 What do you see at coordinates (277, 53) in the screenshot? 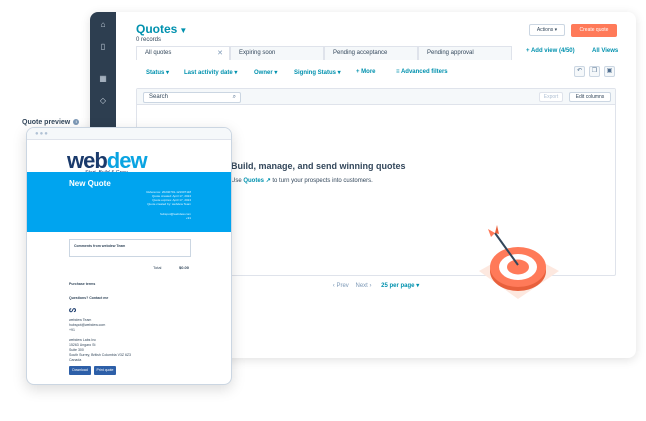
I see `tab-expiring-soon: Expiring soon` at bounding box center [277, 53].